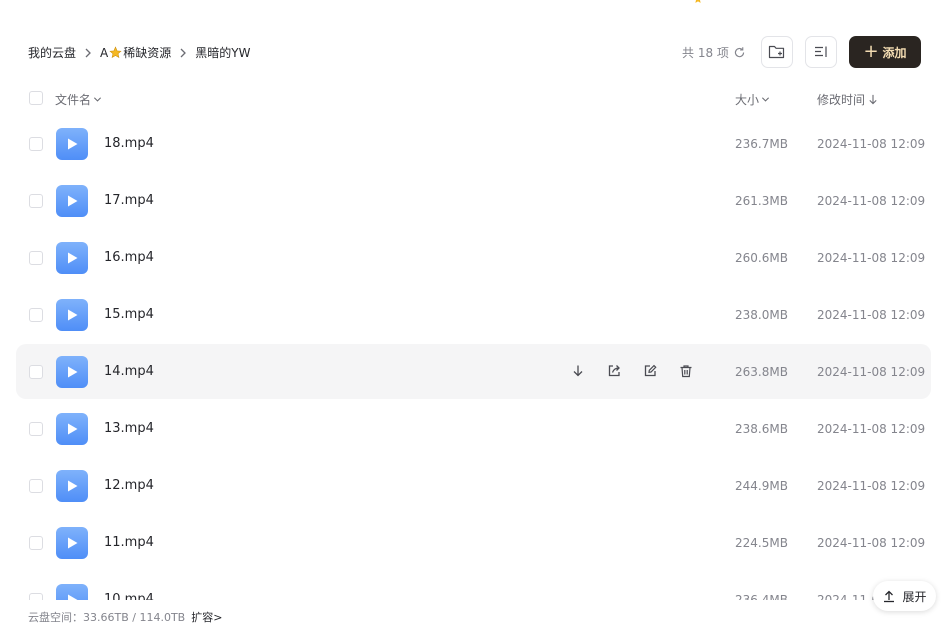 This screenshot has width=947, height=627. Describe the element at coordinates (473, 98) in the screenshot. I see `column-header: 文件名 大小 修改时间` at that location.